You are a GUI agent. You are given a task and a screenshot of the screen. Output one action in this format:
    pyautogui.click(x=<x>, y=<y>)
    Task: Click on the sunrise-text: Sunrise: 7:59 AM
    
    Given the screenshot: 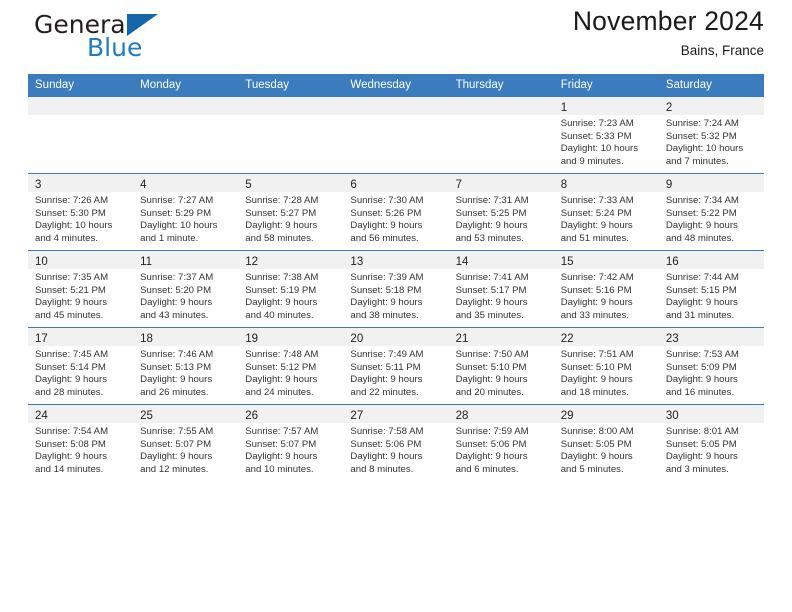 What is the action you would take?
    pyautogui.click(x=492, y=431)
    